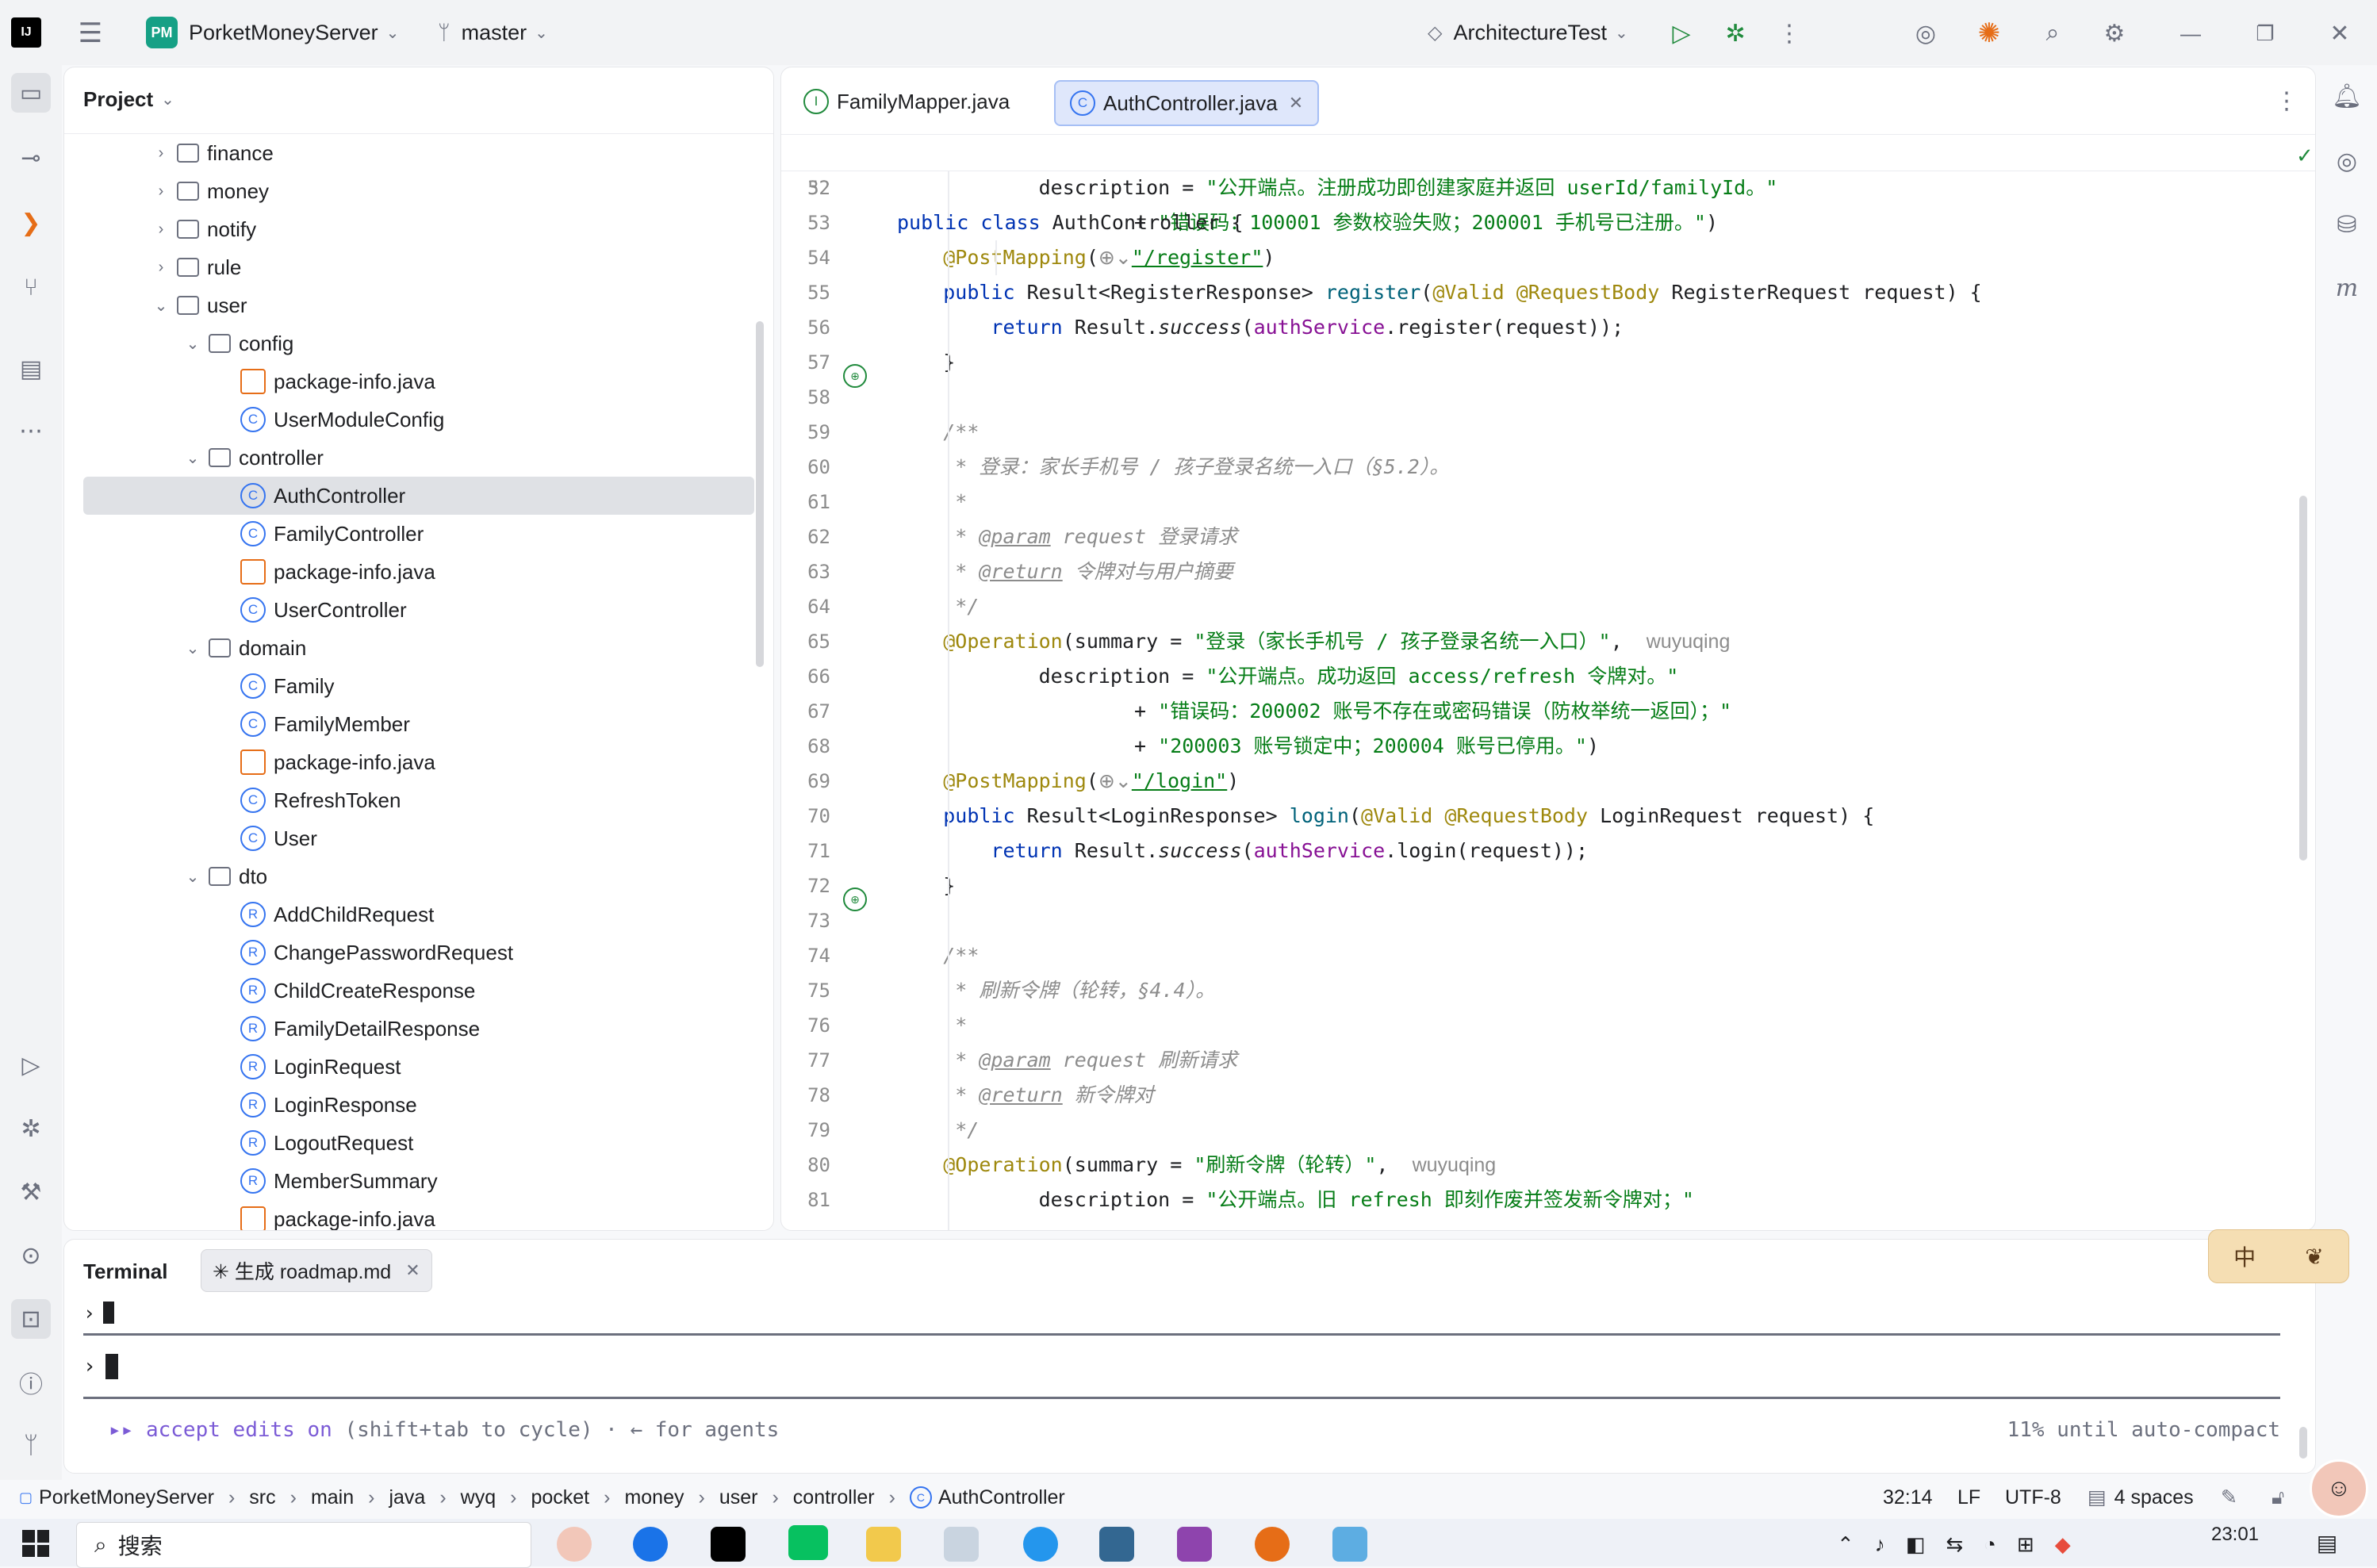 The image size is (2377, 1568). What do you see at coordinates (409, 838) in the screenshot?
I see `tree-file: C User` at bounding box center [409, 838].